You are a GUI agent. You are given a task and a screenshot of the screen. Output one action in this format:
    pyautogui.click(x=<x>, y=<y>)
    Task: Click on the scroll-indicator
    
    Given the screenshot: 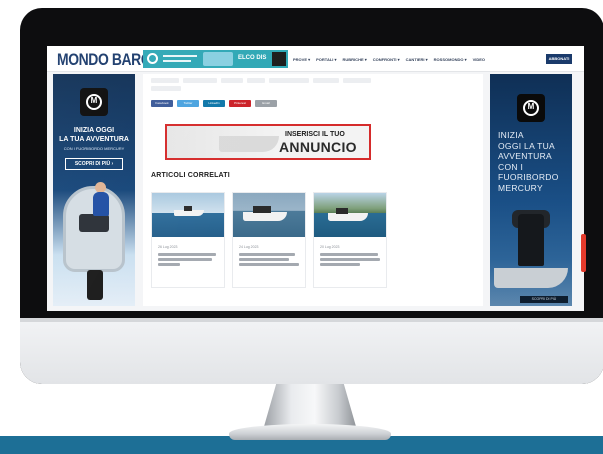 What is the action you would take?
    pyautogui.click(x=583, y=253)
    